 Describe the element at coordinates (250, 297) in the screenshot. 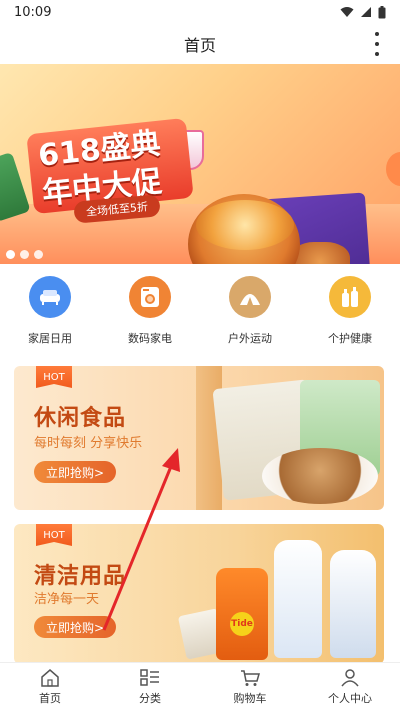

I see `tent-icon` at that location.